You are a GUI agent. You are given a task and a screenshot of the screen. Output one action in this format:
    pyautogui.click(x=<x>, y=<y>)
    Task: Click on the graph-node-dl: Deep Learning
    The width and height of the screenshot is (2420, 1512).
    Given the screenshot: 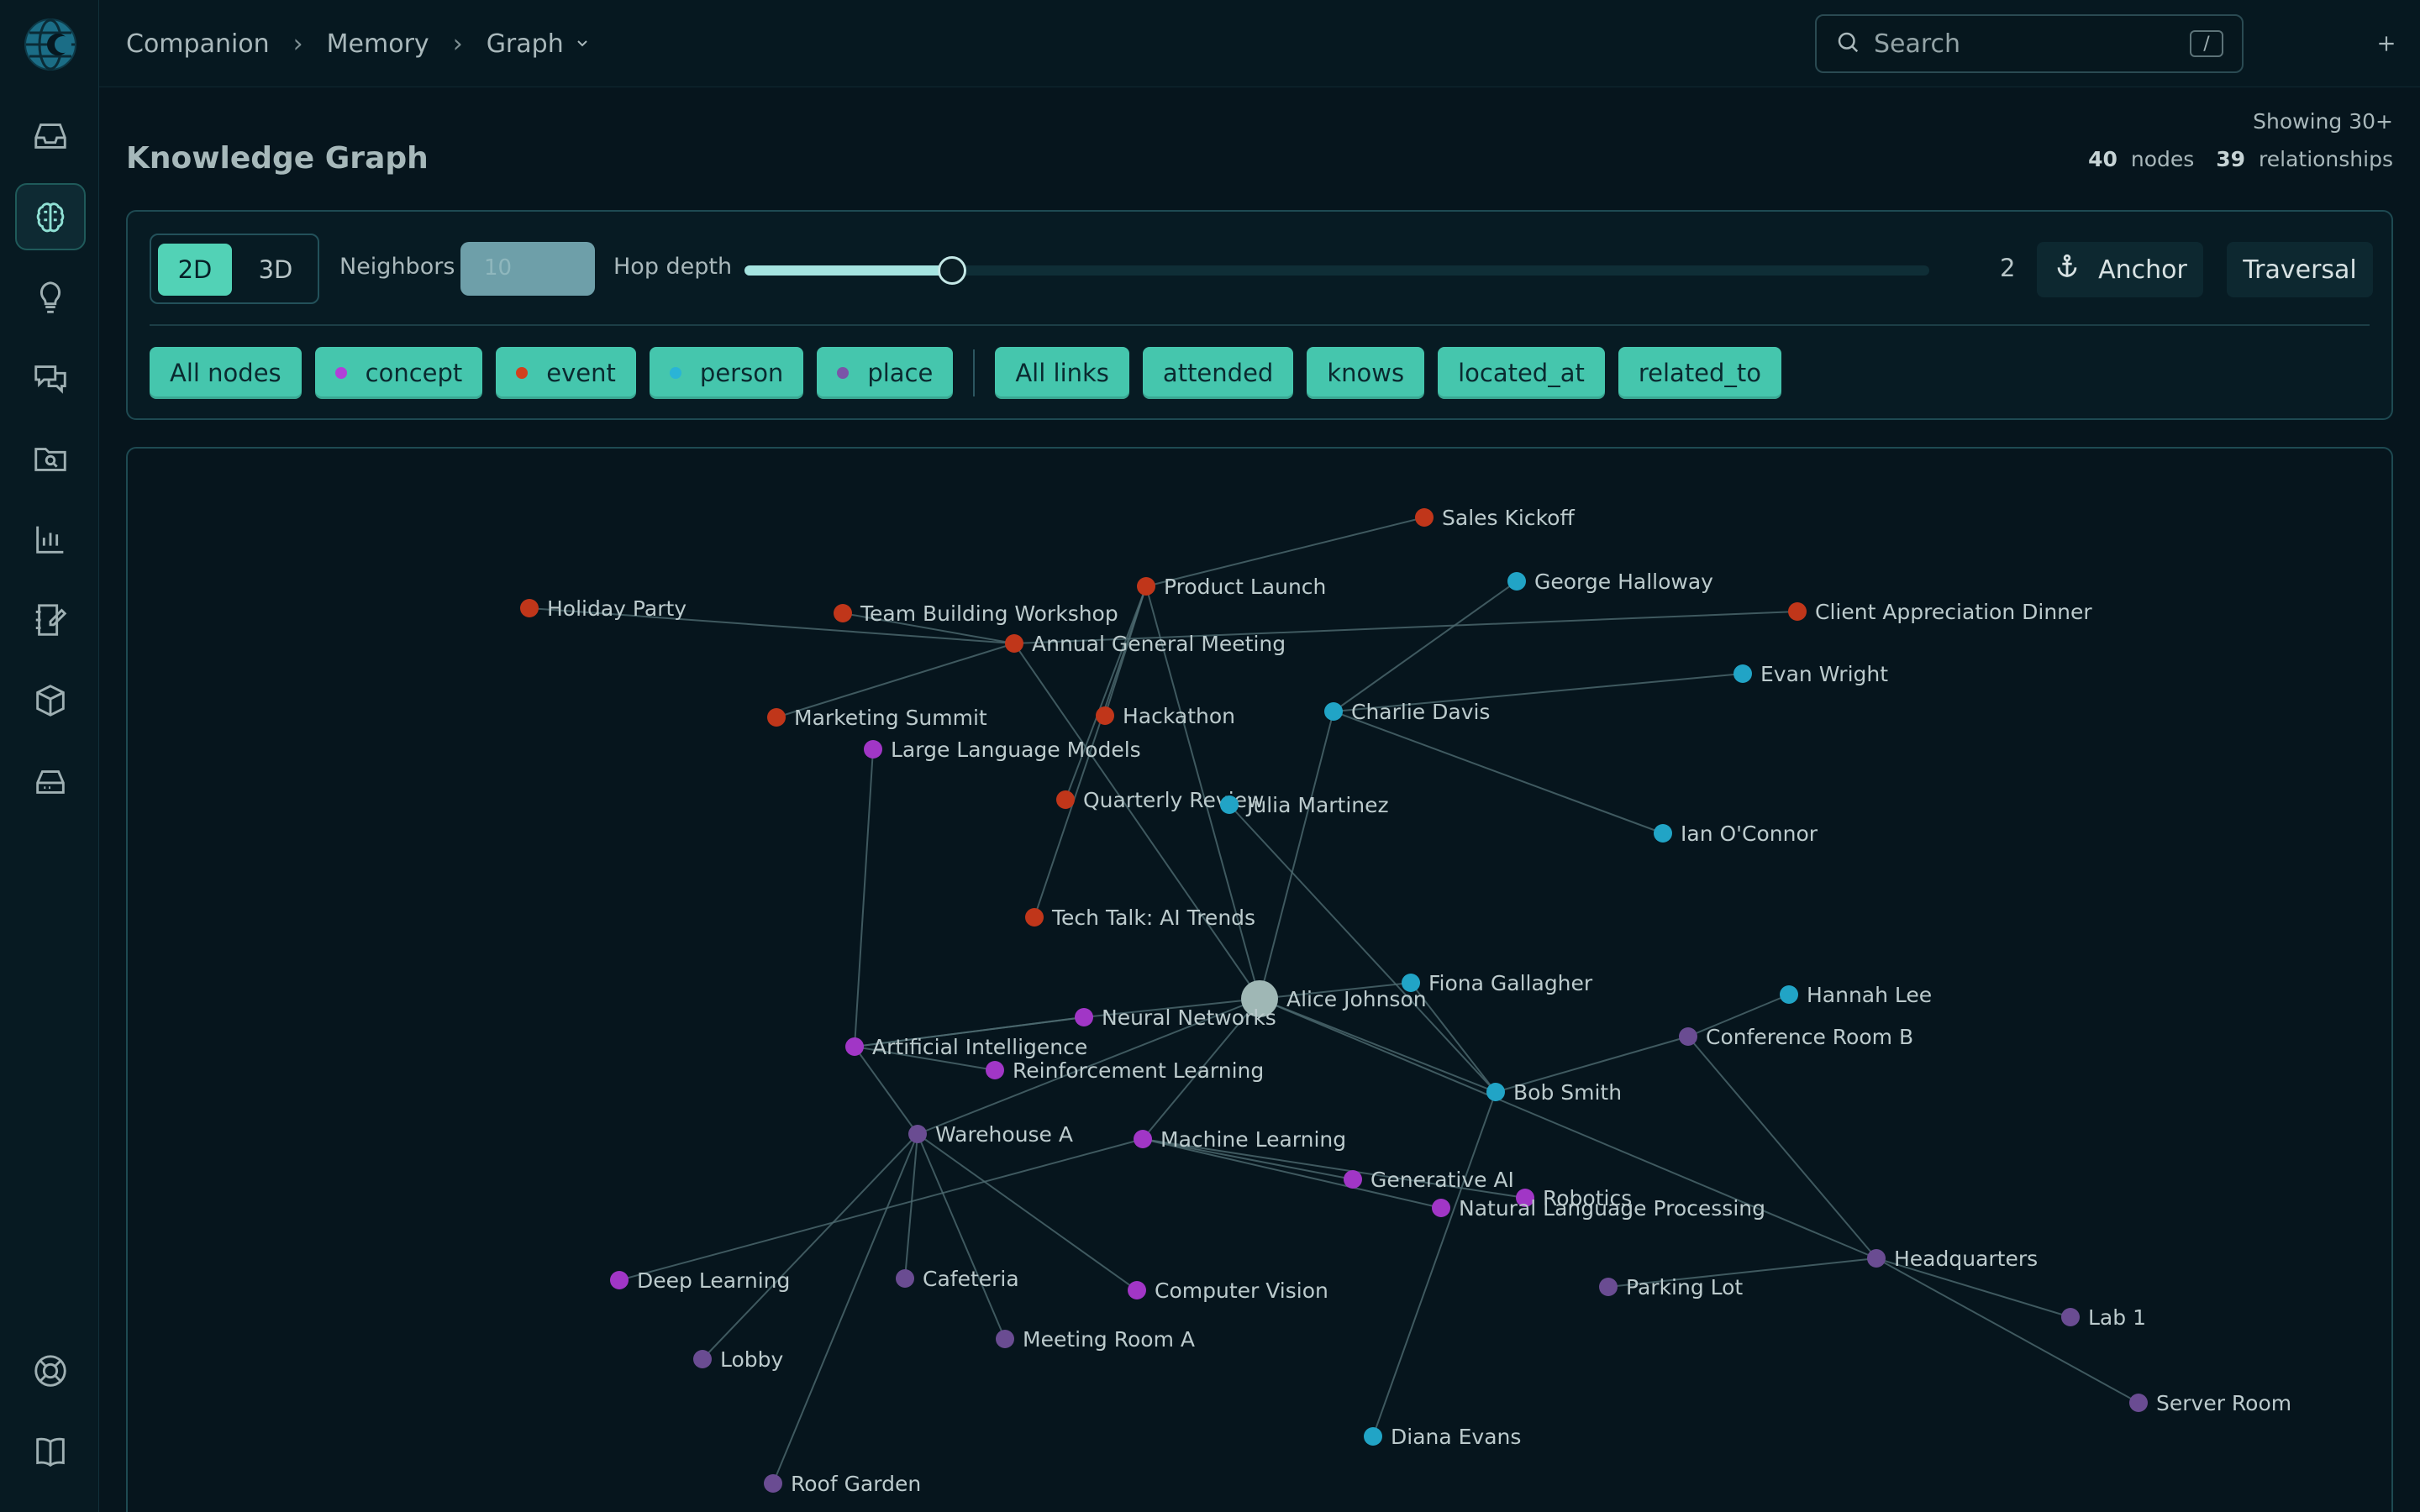 What is the action you would take?
    pyautogui.click(x=700, y=1280)
    